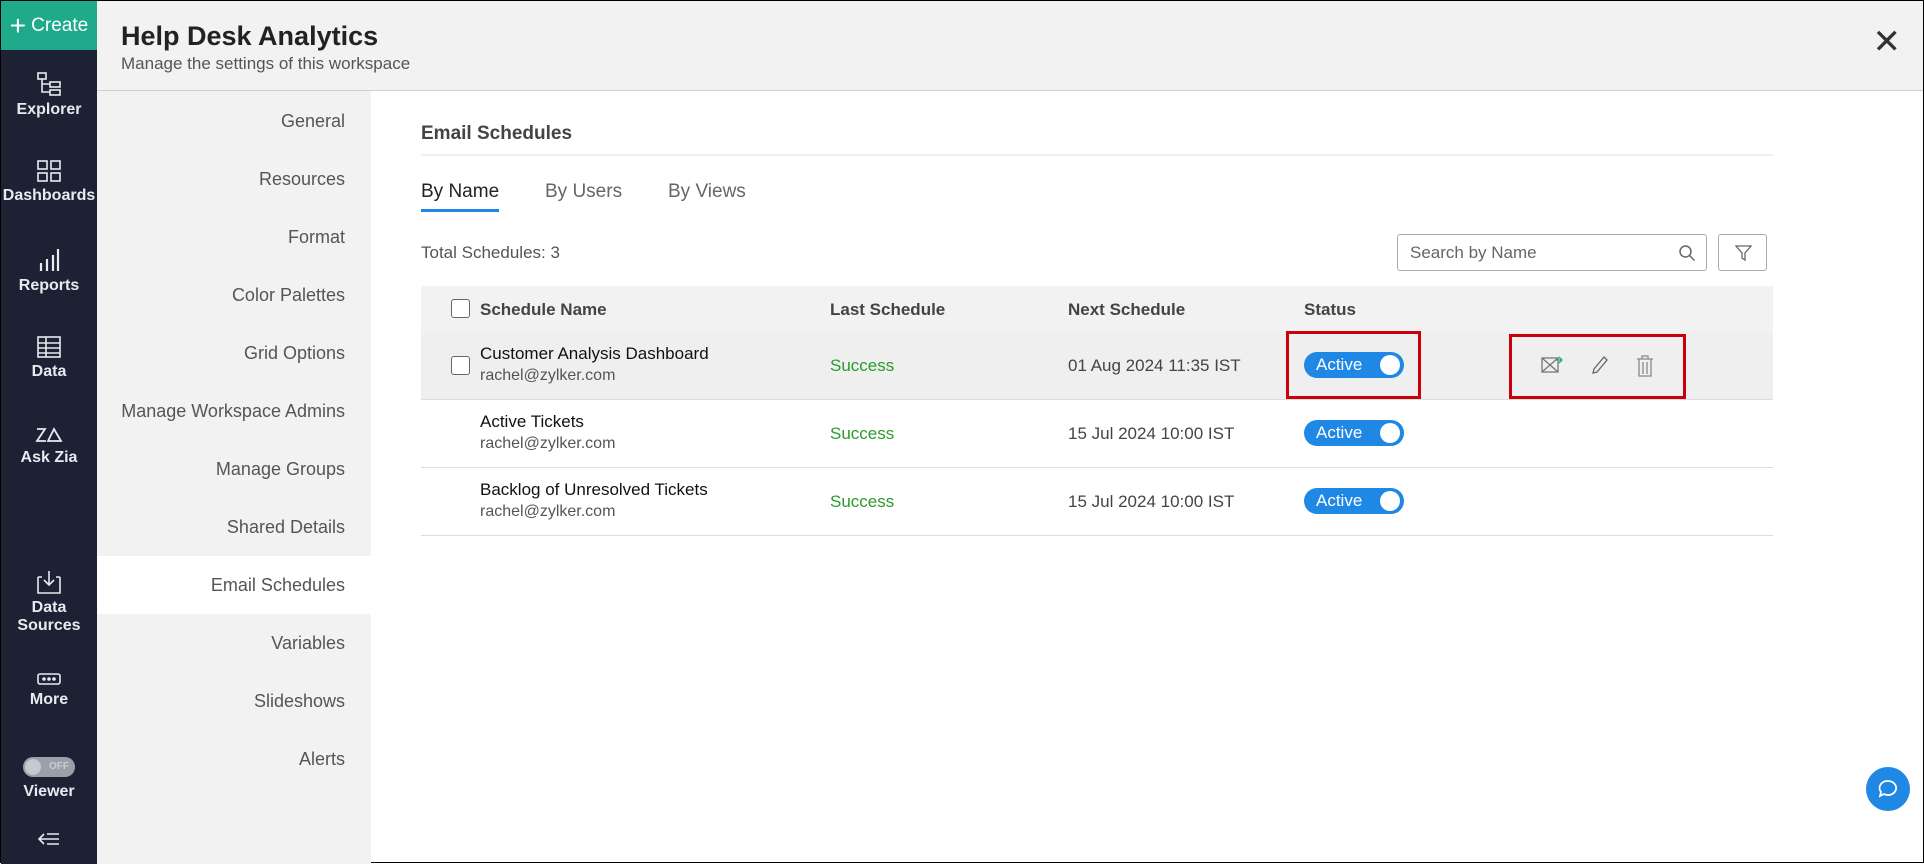  What do you see at coordinates (234, 469) in the screenshot?
I see `nav-item-manage-groups: Manage Groups` at bounding box center [234, 469].